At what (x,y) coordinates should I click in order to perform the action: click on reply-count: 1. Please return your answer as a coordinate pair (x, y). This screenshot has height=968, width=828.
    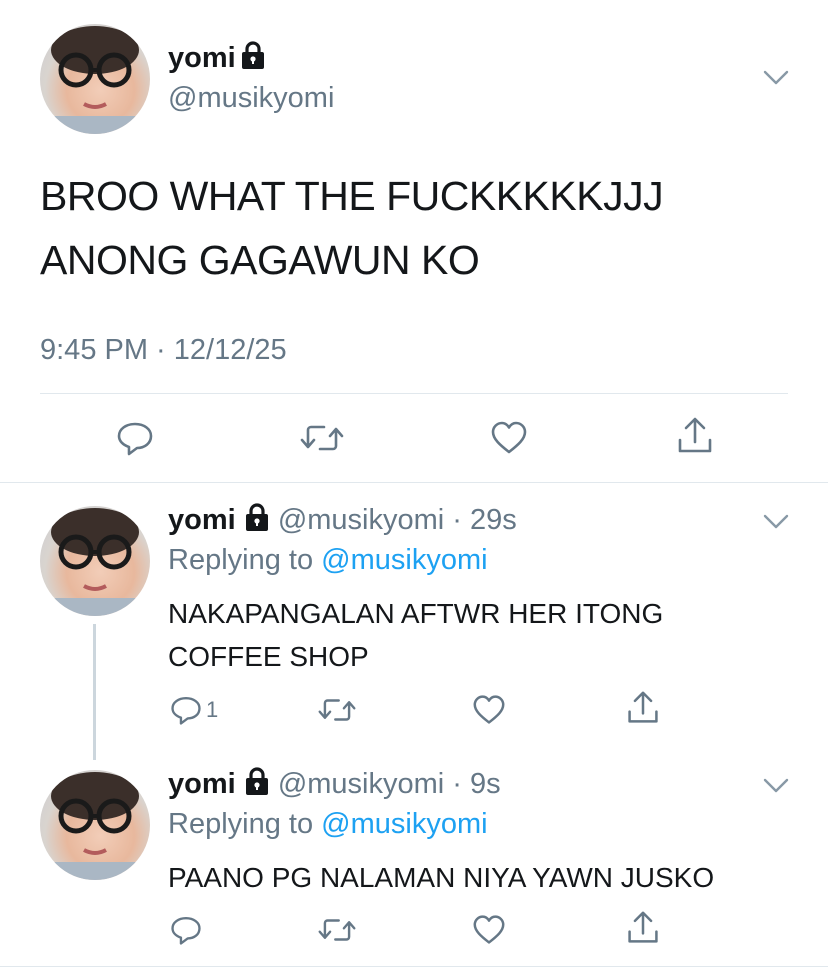
    Looking at the image, I should click on (212, 709).